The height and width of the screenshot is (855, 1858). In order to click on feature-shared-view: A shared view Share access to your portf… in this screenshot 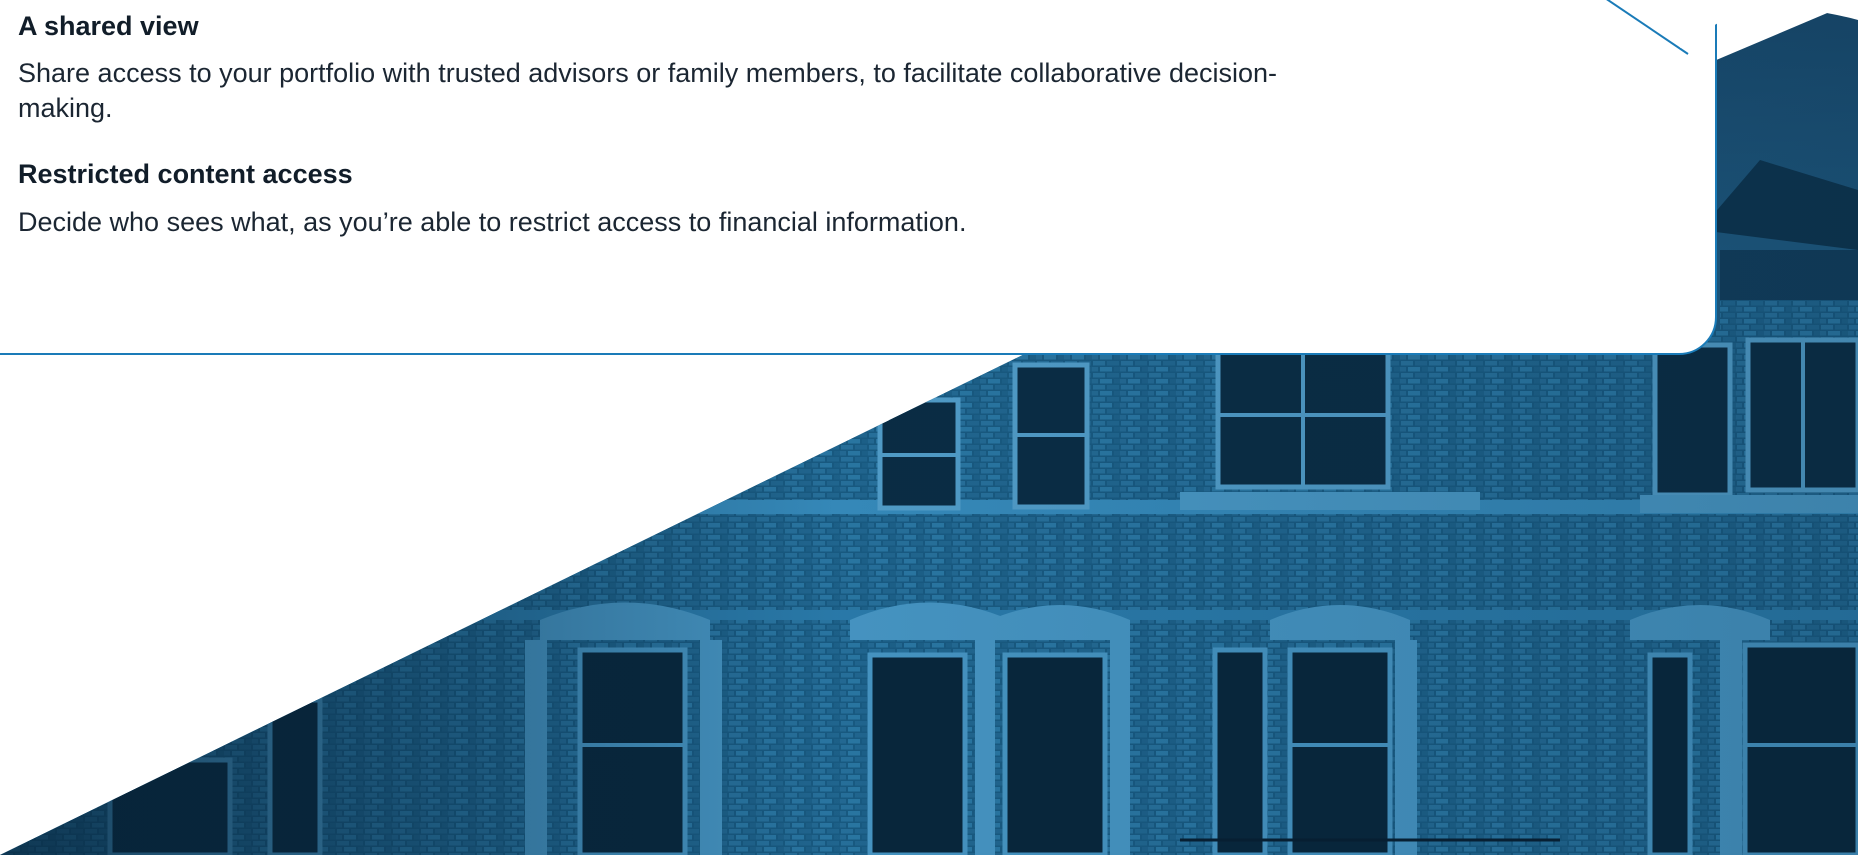, I will do `click(668, 68)`.